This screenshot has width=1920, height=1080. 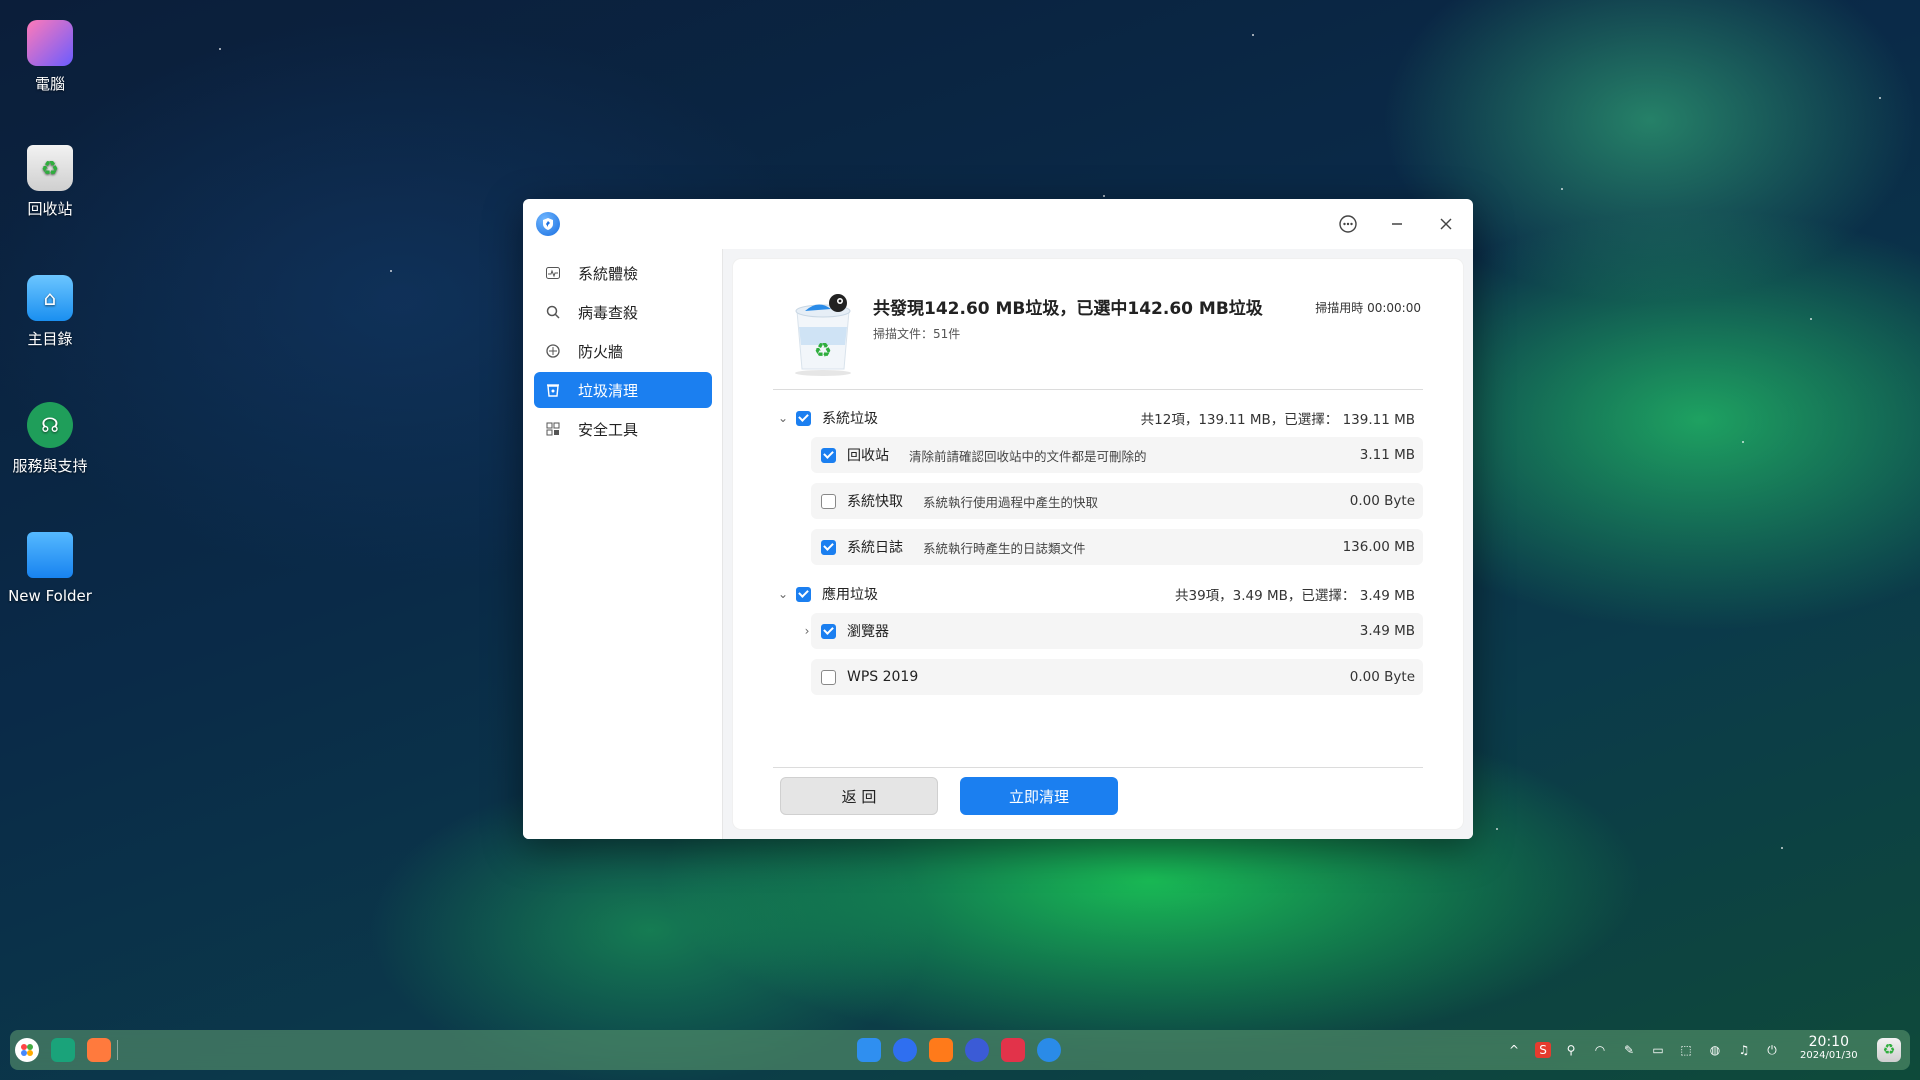 I want to click on item-description: 系統執行時產生的日誌類文件, so click(x=1004, y=548).